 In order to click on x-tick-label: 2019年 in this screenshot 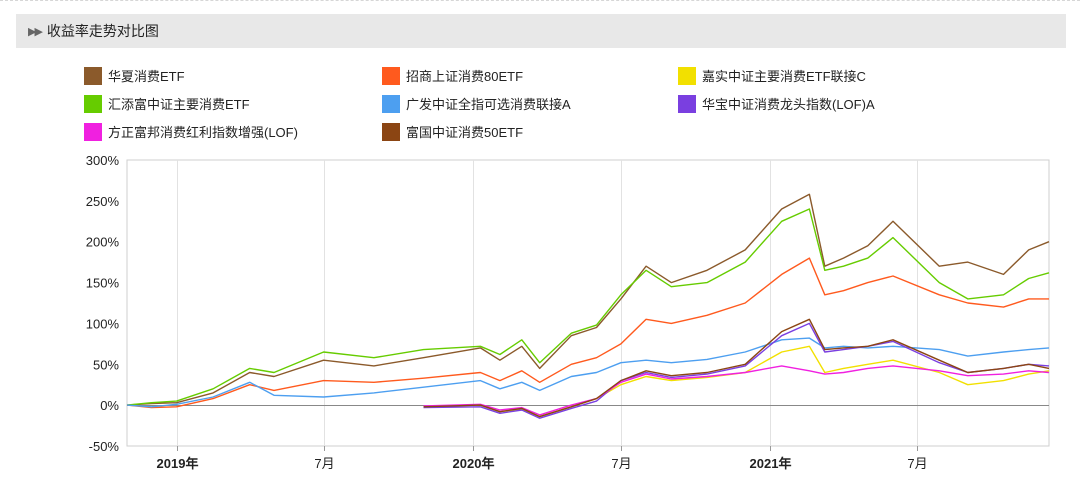, I will do `click(178, 463)`.